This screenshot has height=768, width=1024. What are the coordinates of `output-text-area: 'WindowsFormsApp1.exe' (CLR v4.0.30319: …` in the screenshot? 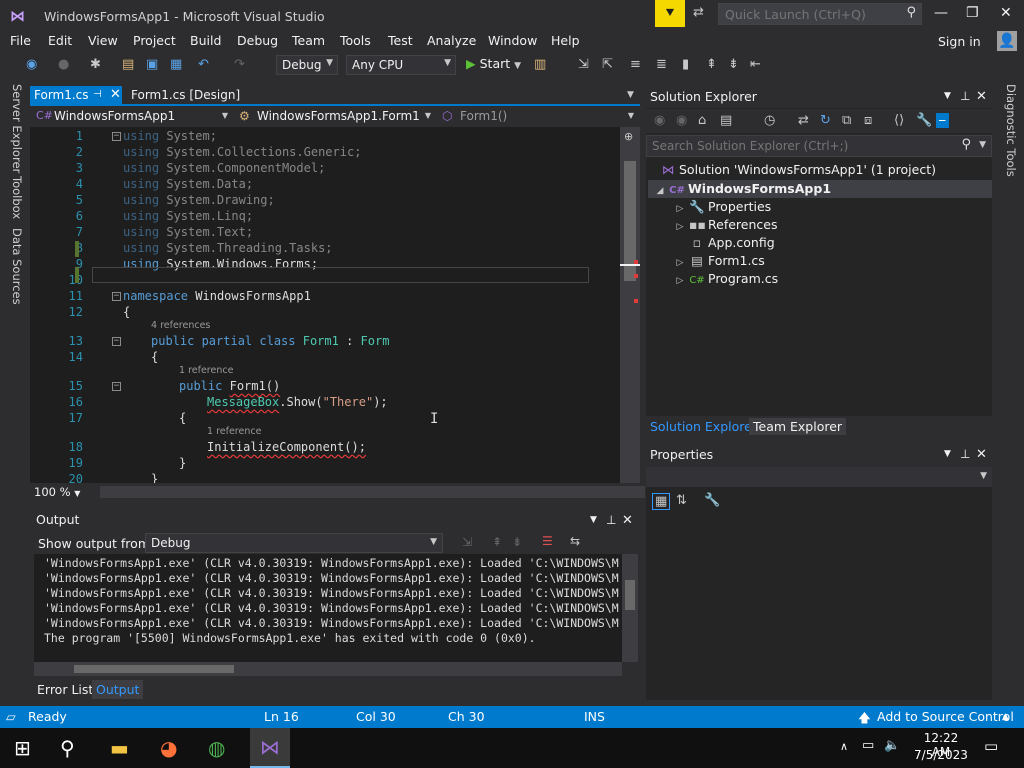 It's located at (328, 608).